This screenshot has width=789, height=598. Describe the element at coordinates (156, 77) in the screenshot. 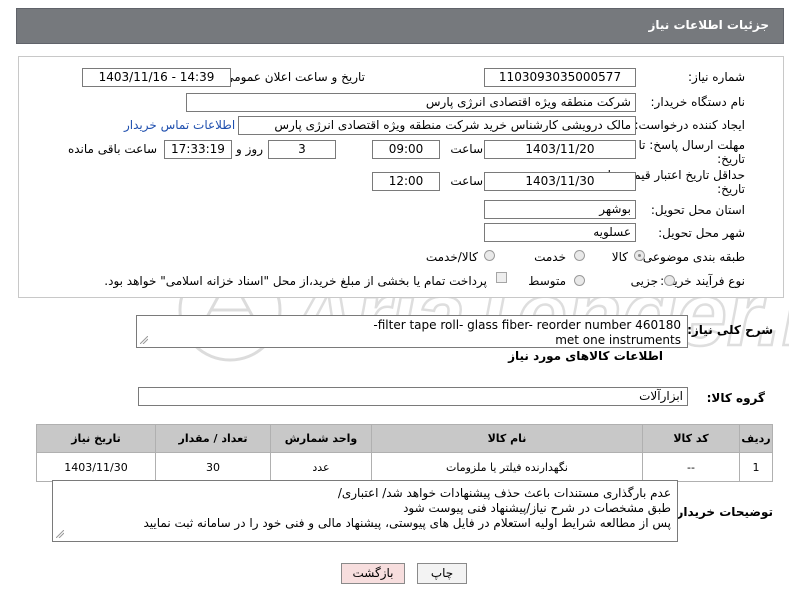

I see `announce-datetime-field: 1403/11/16 - 14:39` at that location.